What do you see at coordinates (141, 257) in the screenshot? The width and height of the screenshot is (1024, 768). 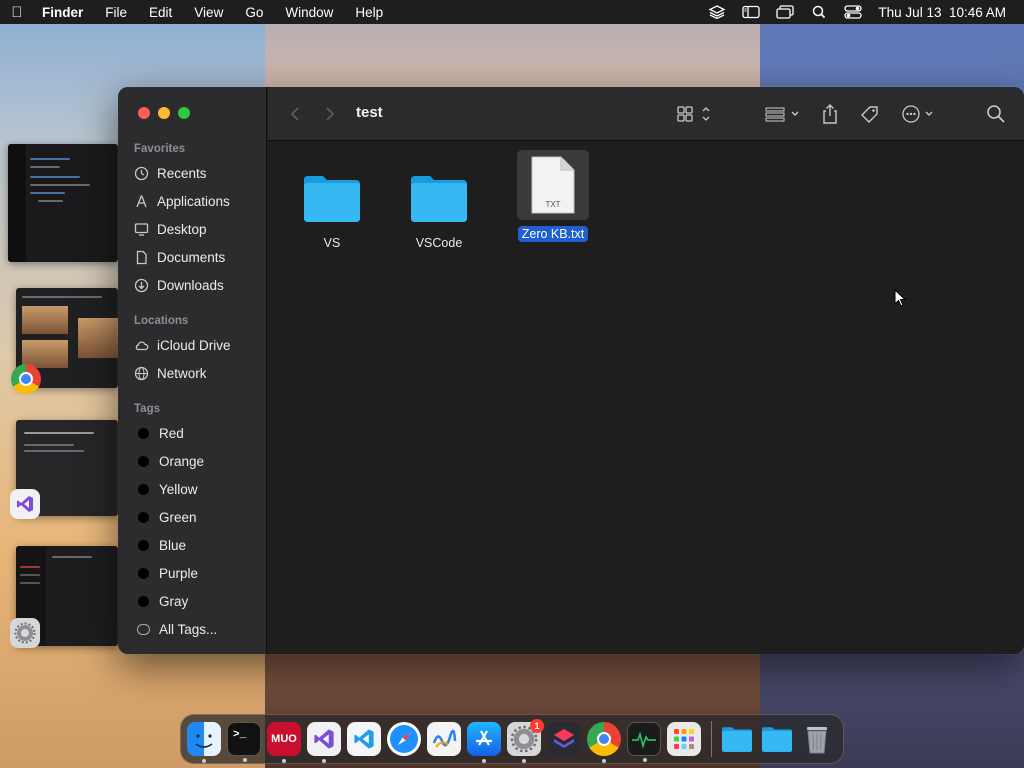 I see `document-icon` at bounding box center [141, 257].